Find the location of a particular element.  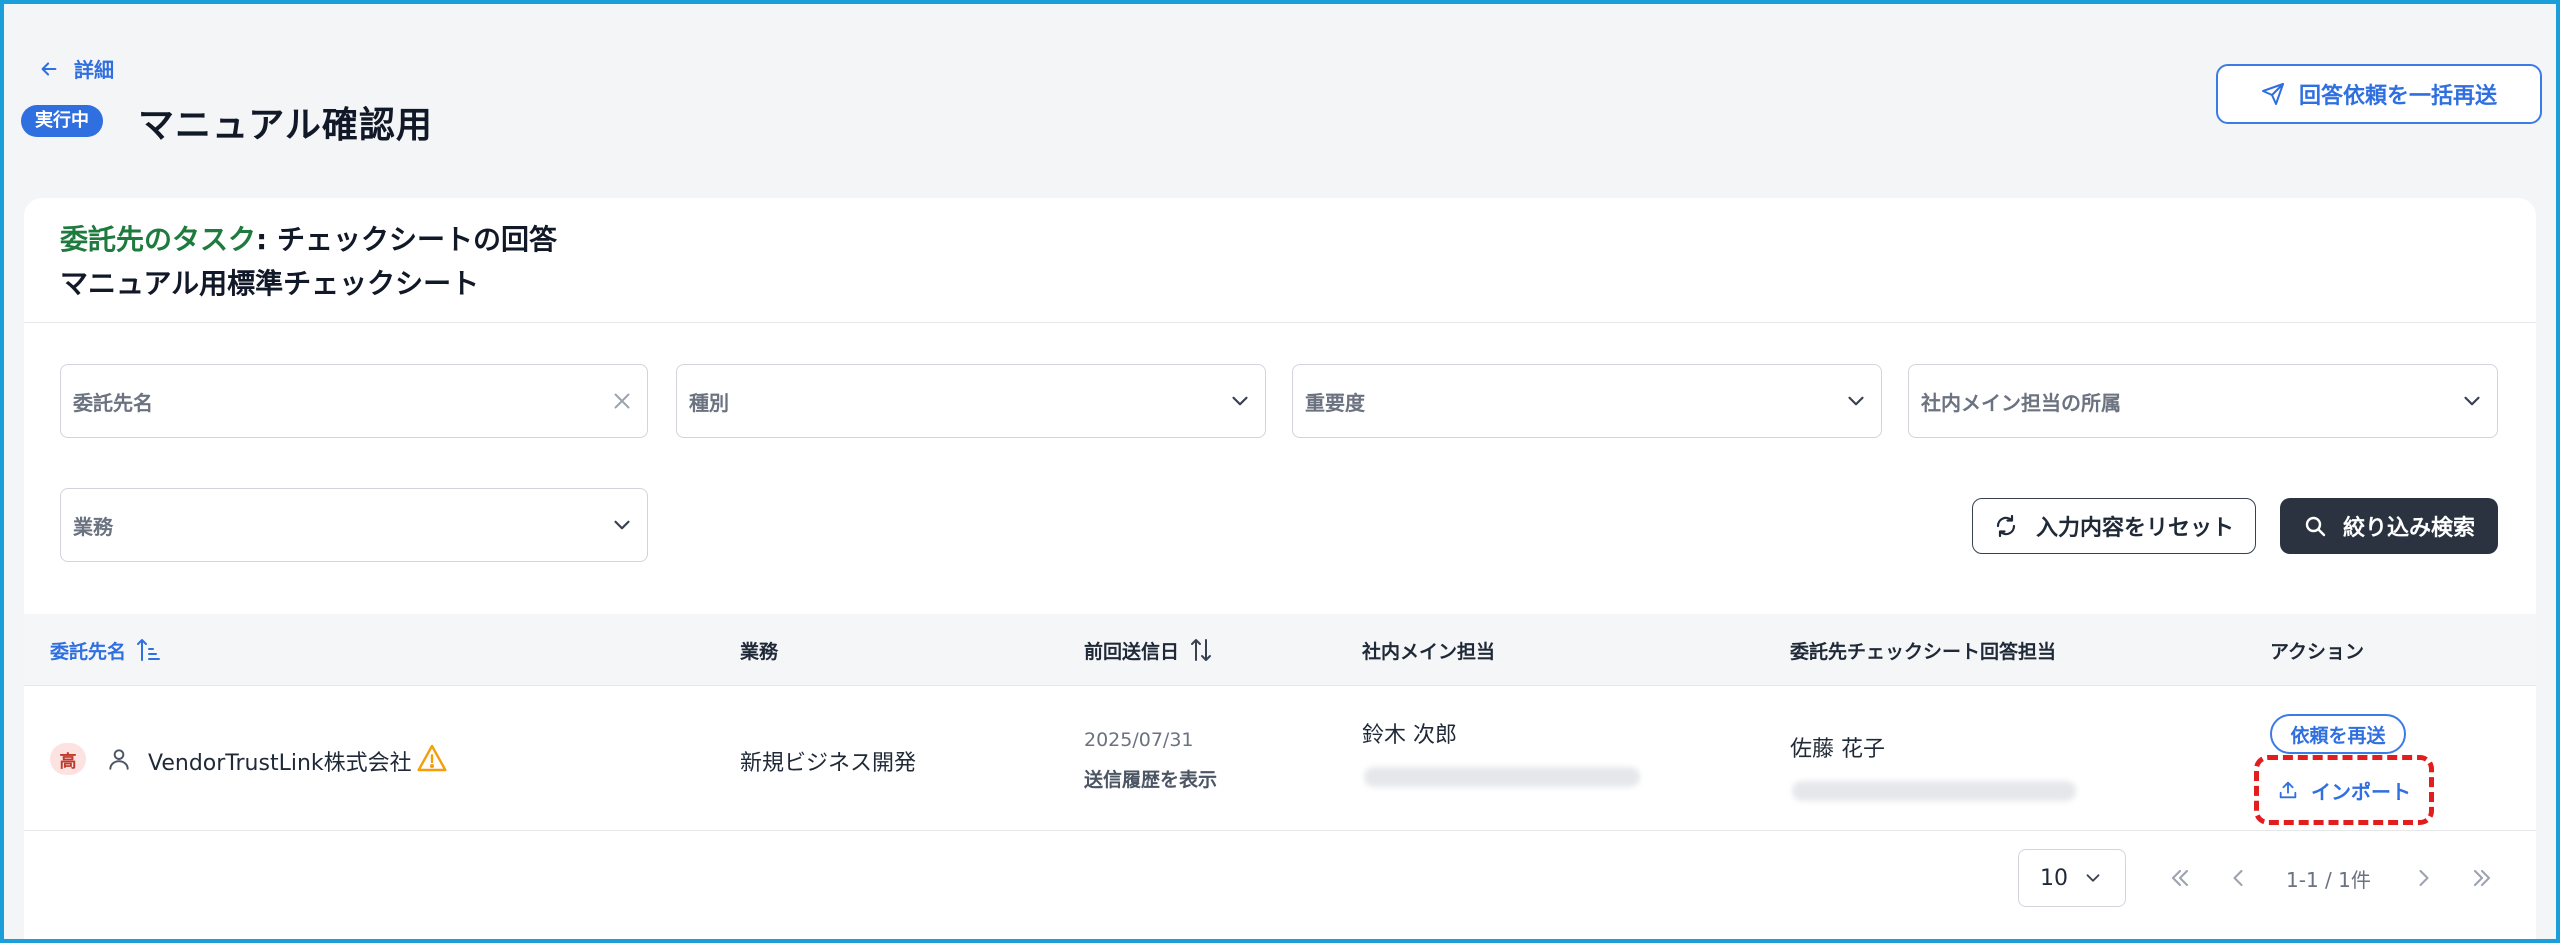

back-link: 詳細 is located at coordinates (76, 68).